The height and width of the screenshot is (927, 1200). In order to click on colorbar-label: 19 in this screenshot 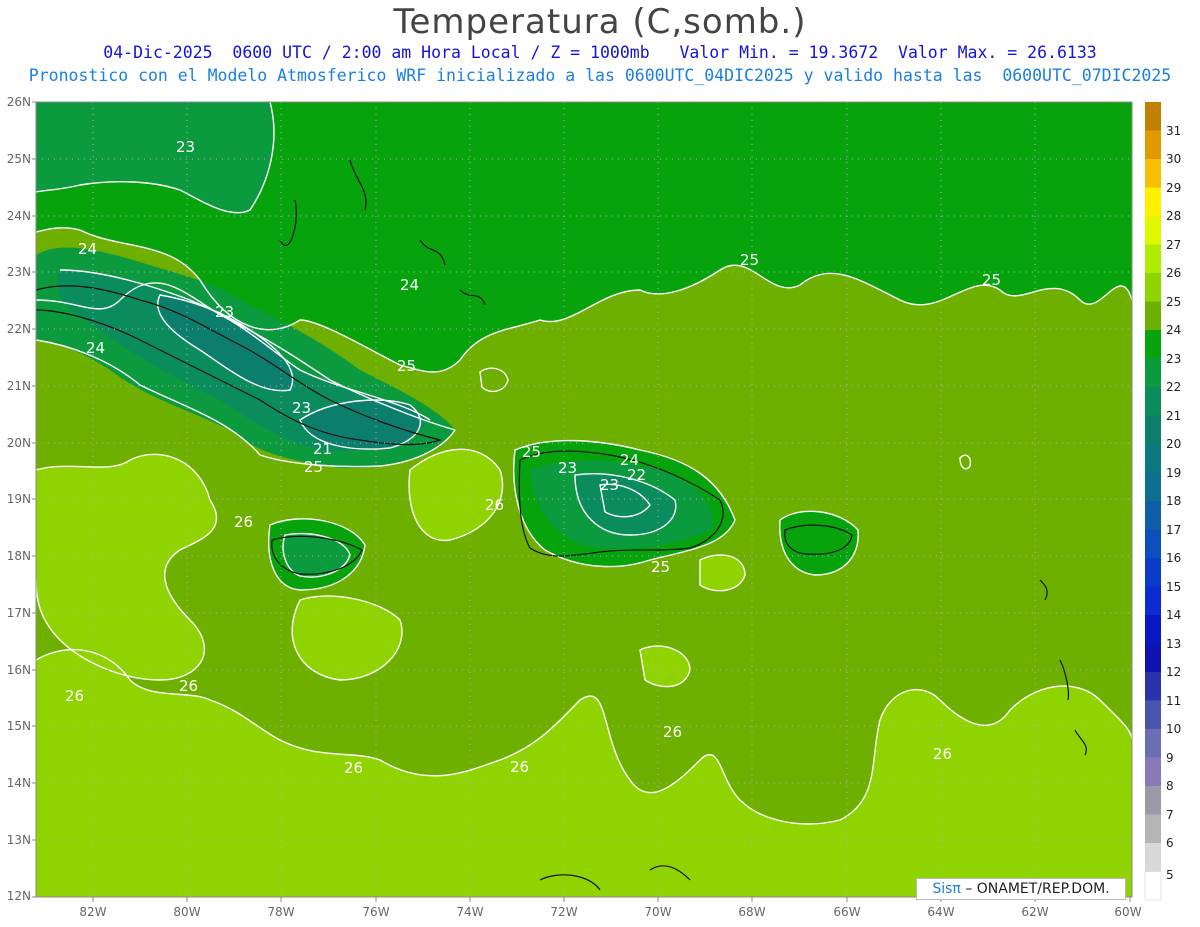, I will do `click(1173, 473)`.